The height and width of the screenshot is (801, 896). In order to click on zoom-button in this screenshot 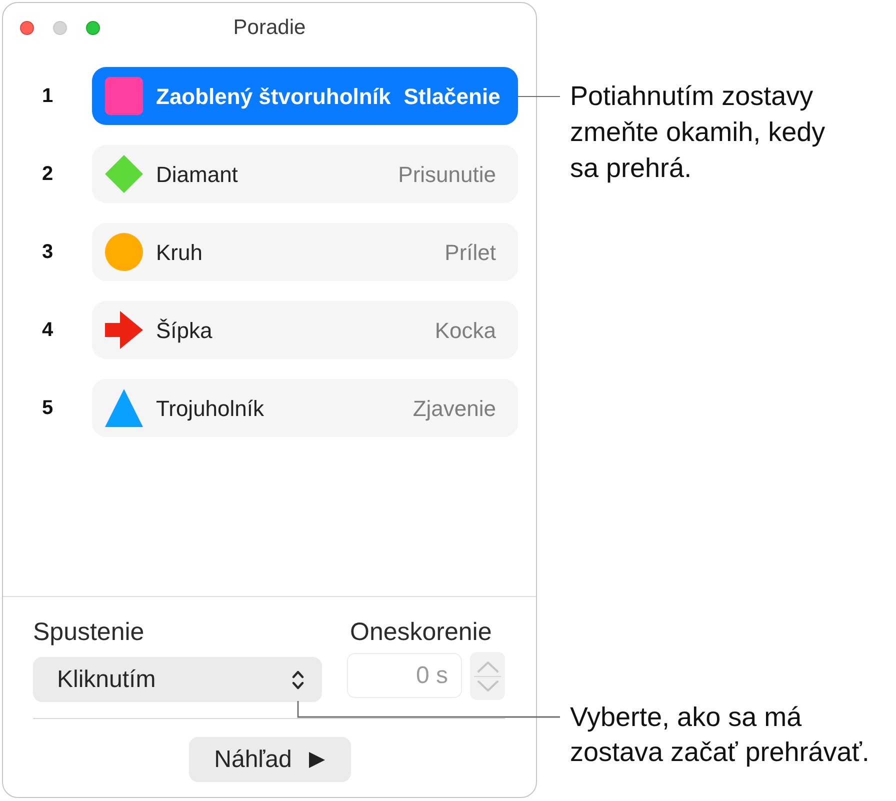, I will do `click(93, 28)`.